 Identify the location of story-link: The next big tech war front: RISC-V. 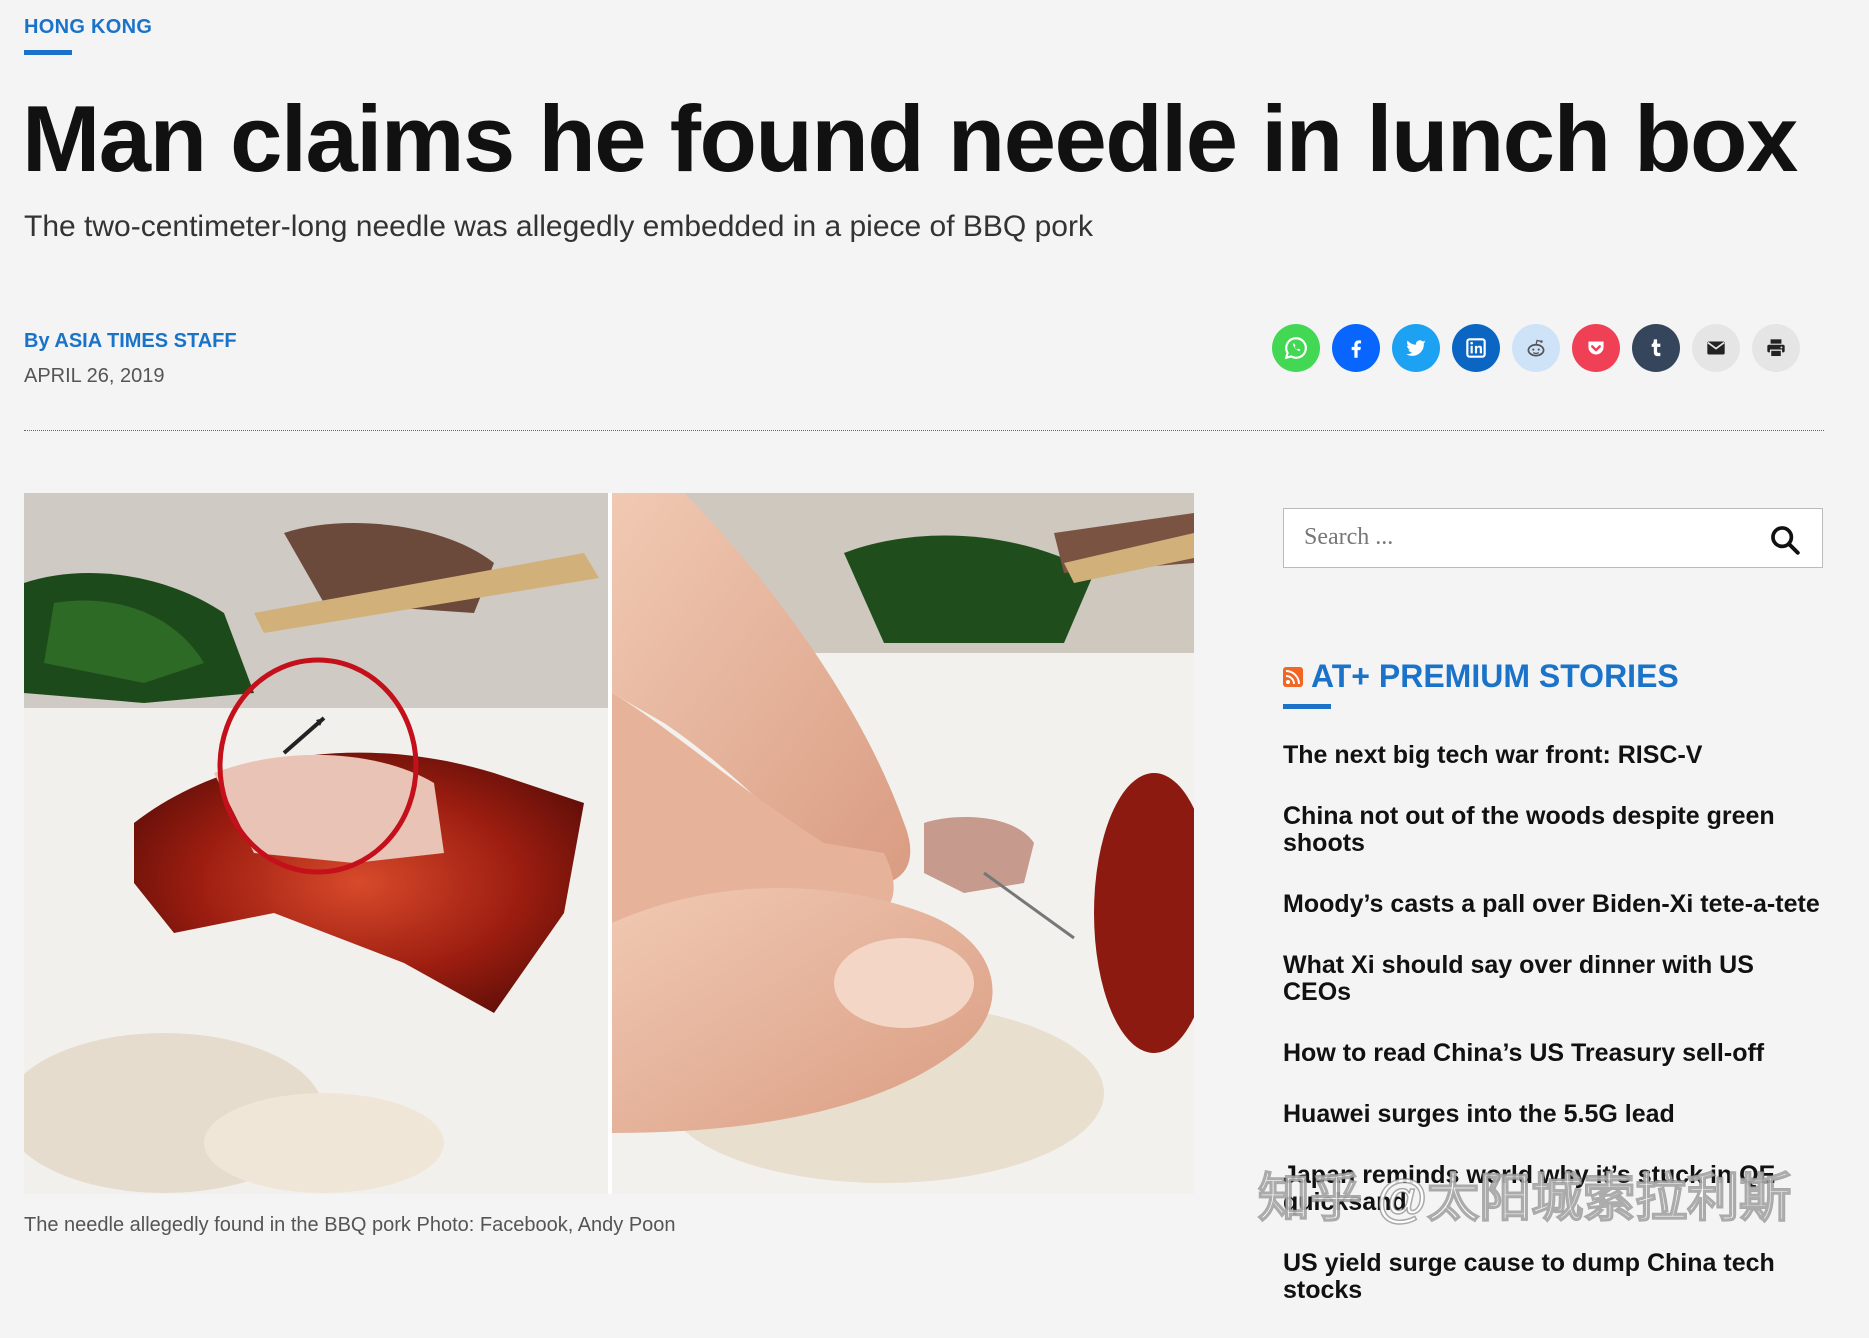
(1555, 755).